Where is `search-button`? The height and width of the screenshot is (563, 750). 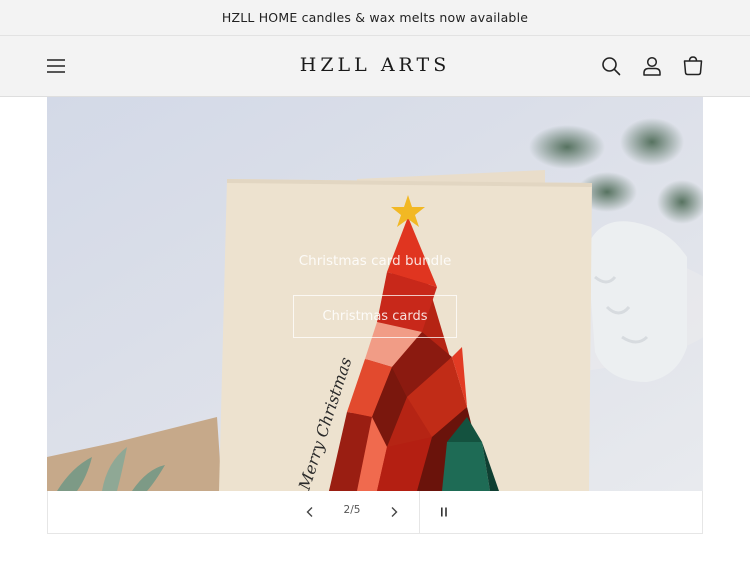
search-button is located at coordinates (611, 66).